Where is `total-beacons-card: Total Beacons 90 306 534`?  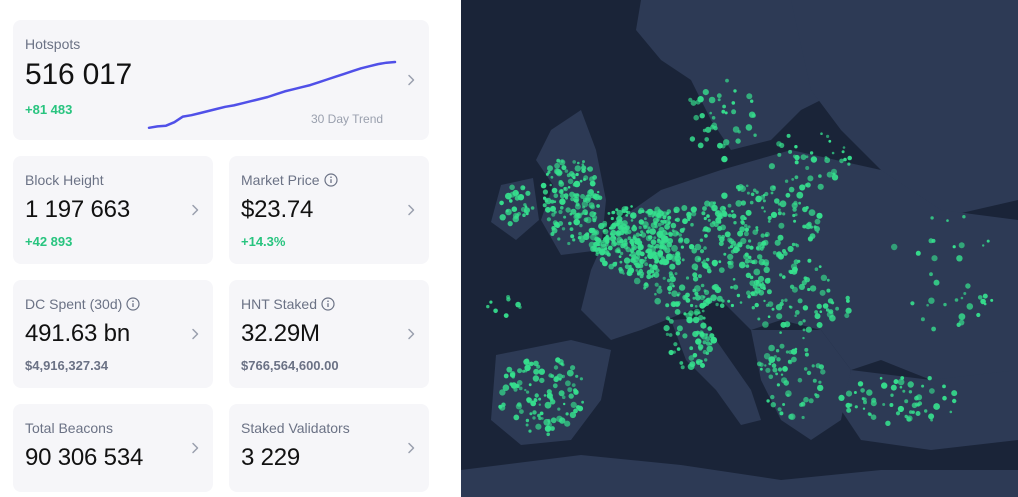 total-beacons-card: Total Beacons 90 306 534 is located at coordinates (113, 448).